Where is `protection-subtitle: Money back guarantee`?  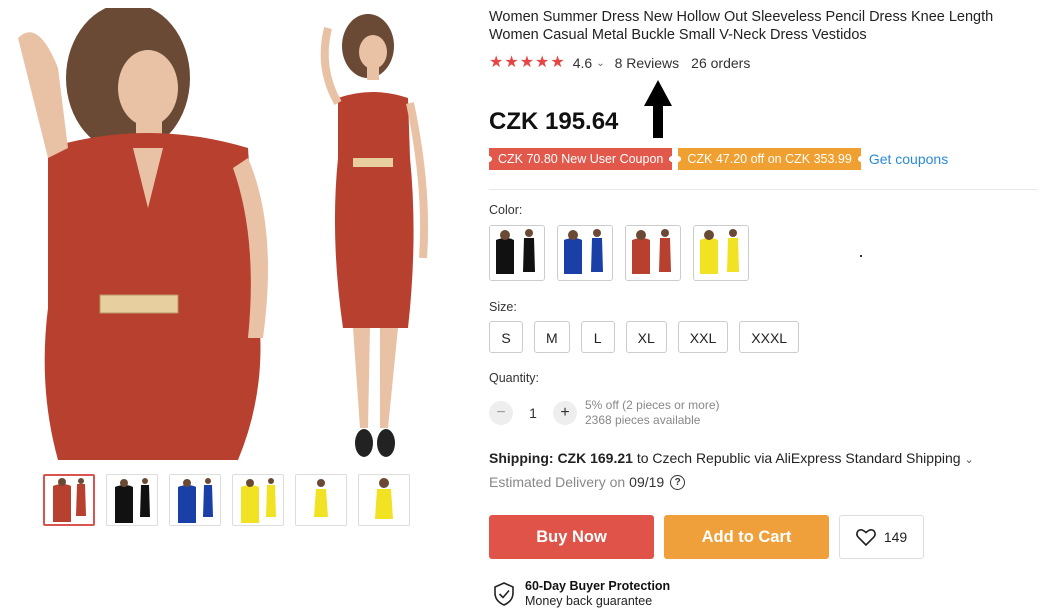
protection-subtitle: Money back guarantee is located at coordinates (589, 601).